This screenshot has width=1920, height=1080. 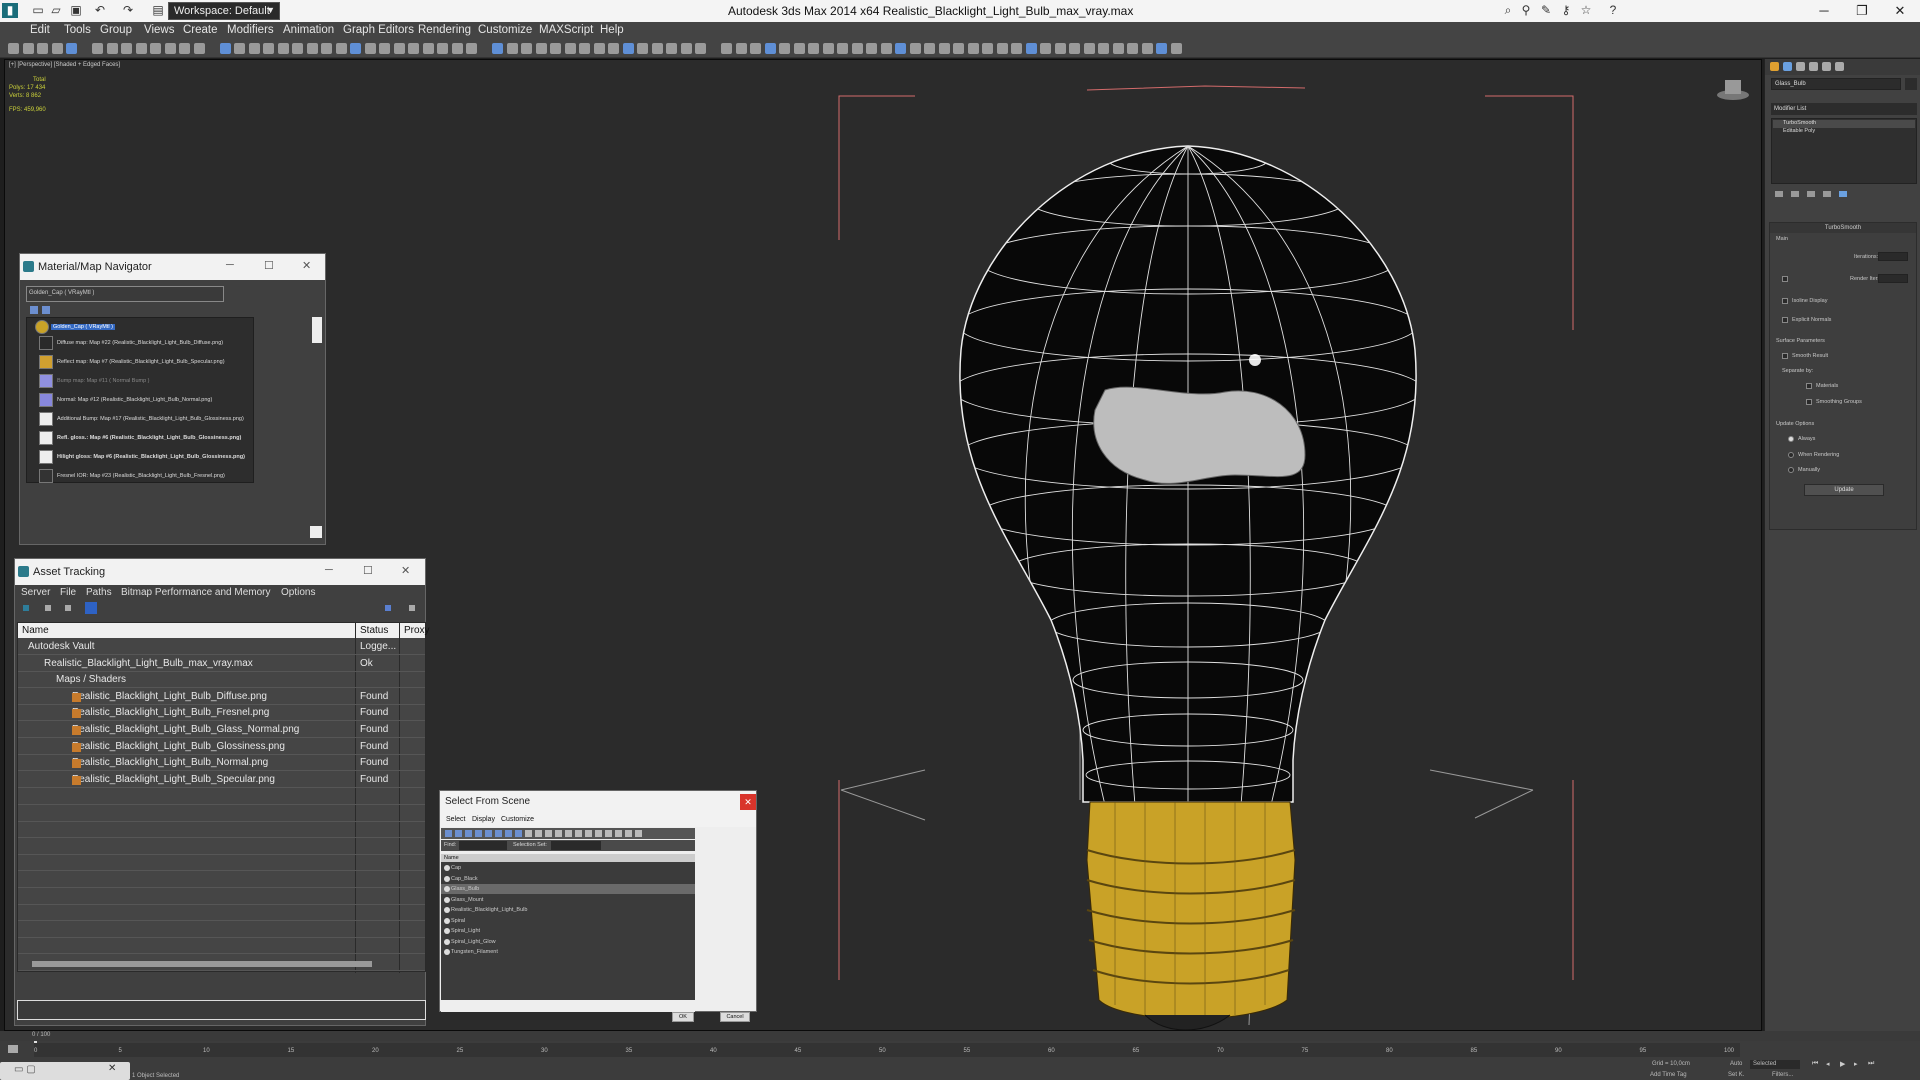 What do you see at coordinates (568, 889) in the screenshot?
I see `scene-object-item: Glass_Bulb` at bounding box center [568, 889].